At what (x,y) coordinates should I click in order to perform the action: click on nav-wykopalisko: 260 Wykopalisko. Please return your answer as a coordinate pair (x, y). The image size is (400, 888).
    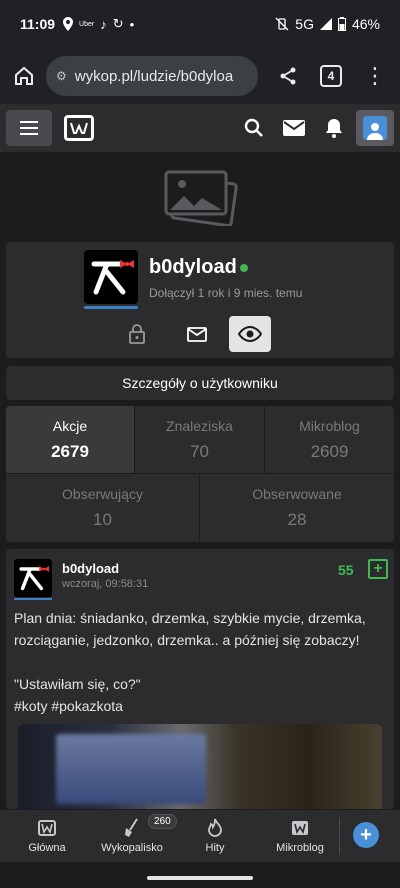
    Looking at the image, I should click on (135, 836).